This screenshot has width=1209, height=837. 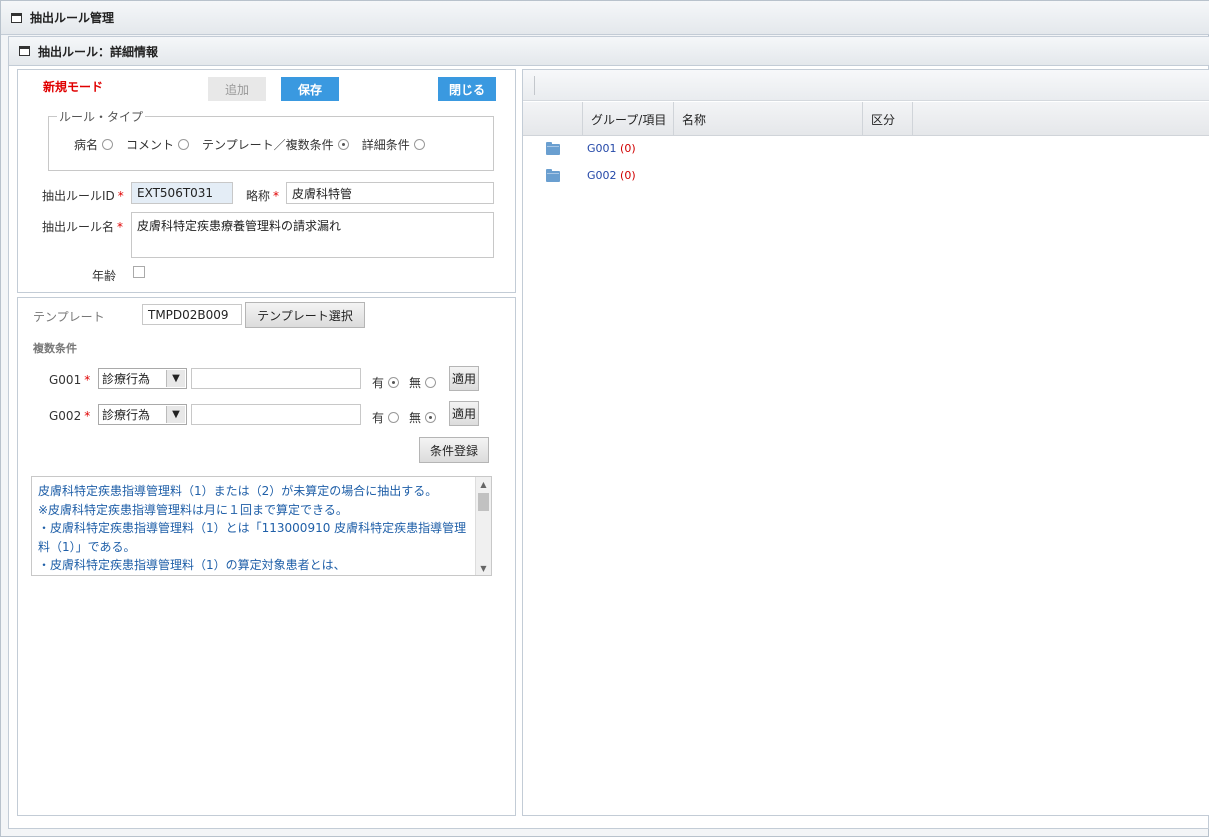 I want to click on save-button: 保存, so click(x=310, y=89).